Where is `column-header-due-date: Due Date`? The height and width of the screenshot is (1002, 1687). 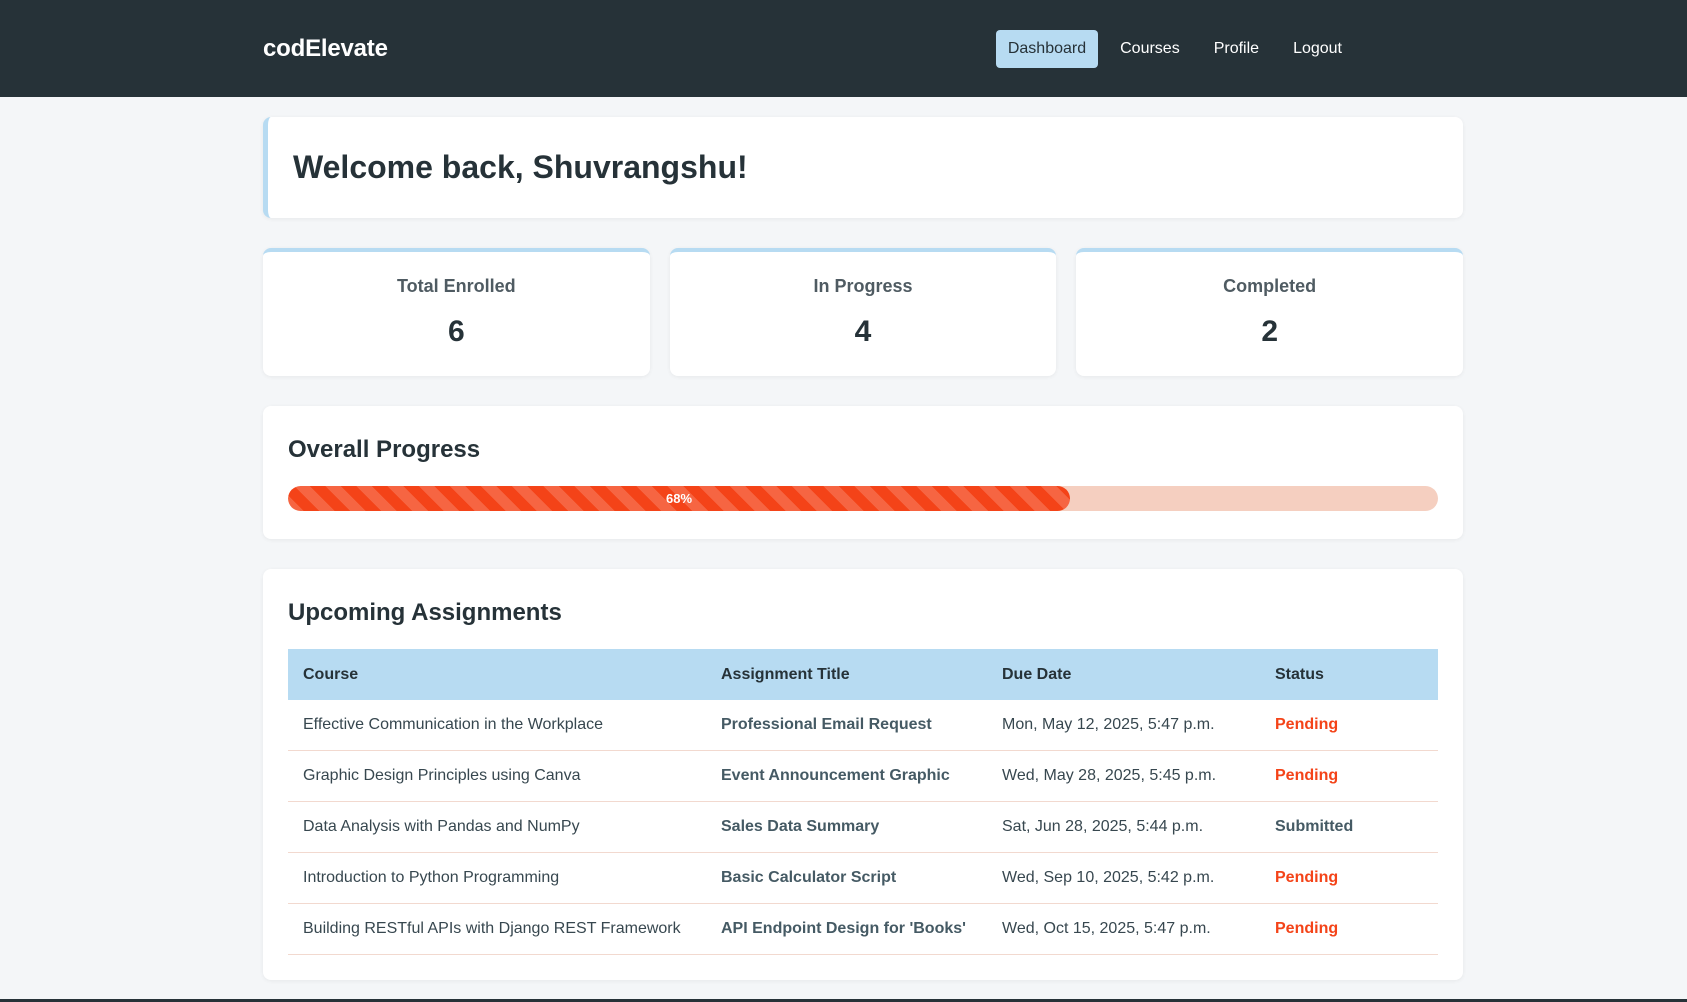 column-header-due-date: Due Date is located at coordinates (1123, 674).